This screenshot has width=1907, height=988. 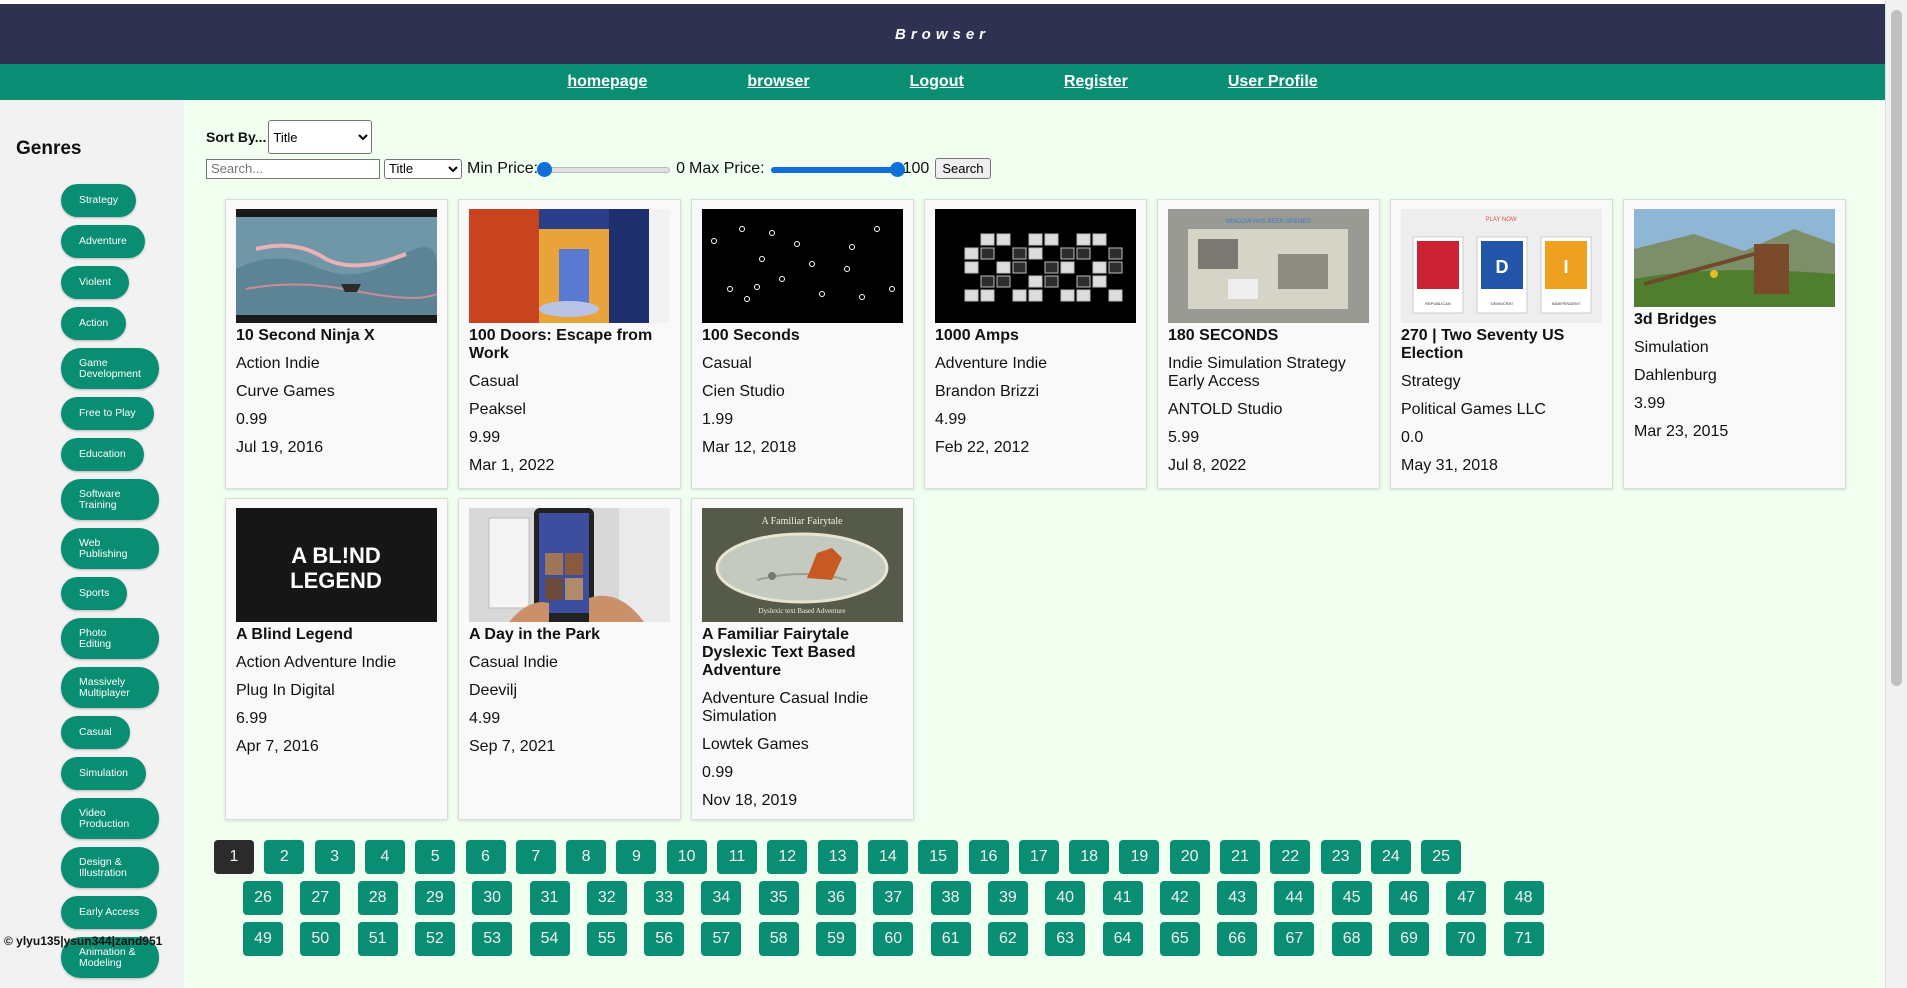 I want to click on page-button-42: 42, so click(x=1179, y=898).